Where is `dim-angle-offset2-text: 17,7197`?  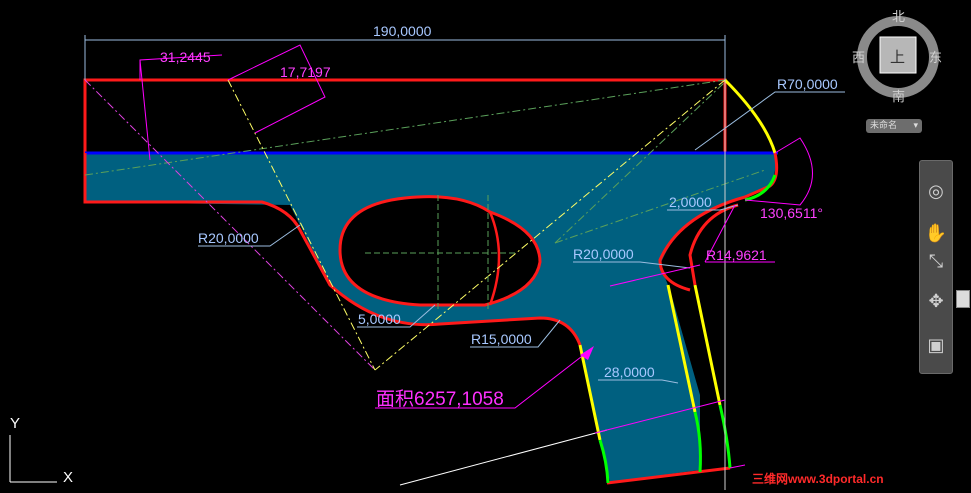 dim-angle-offset2-text: 17,7197 is located at coordinates (305, 72).